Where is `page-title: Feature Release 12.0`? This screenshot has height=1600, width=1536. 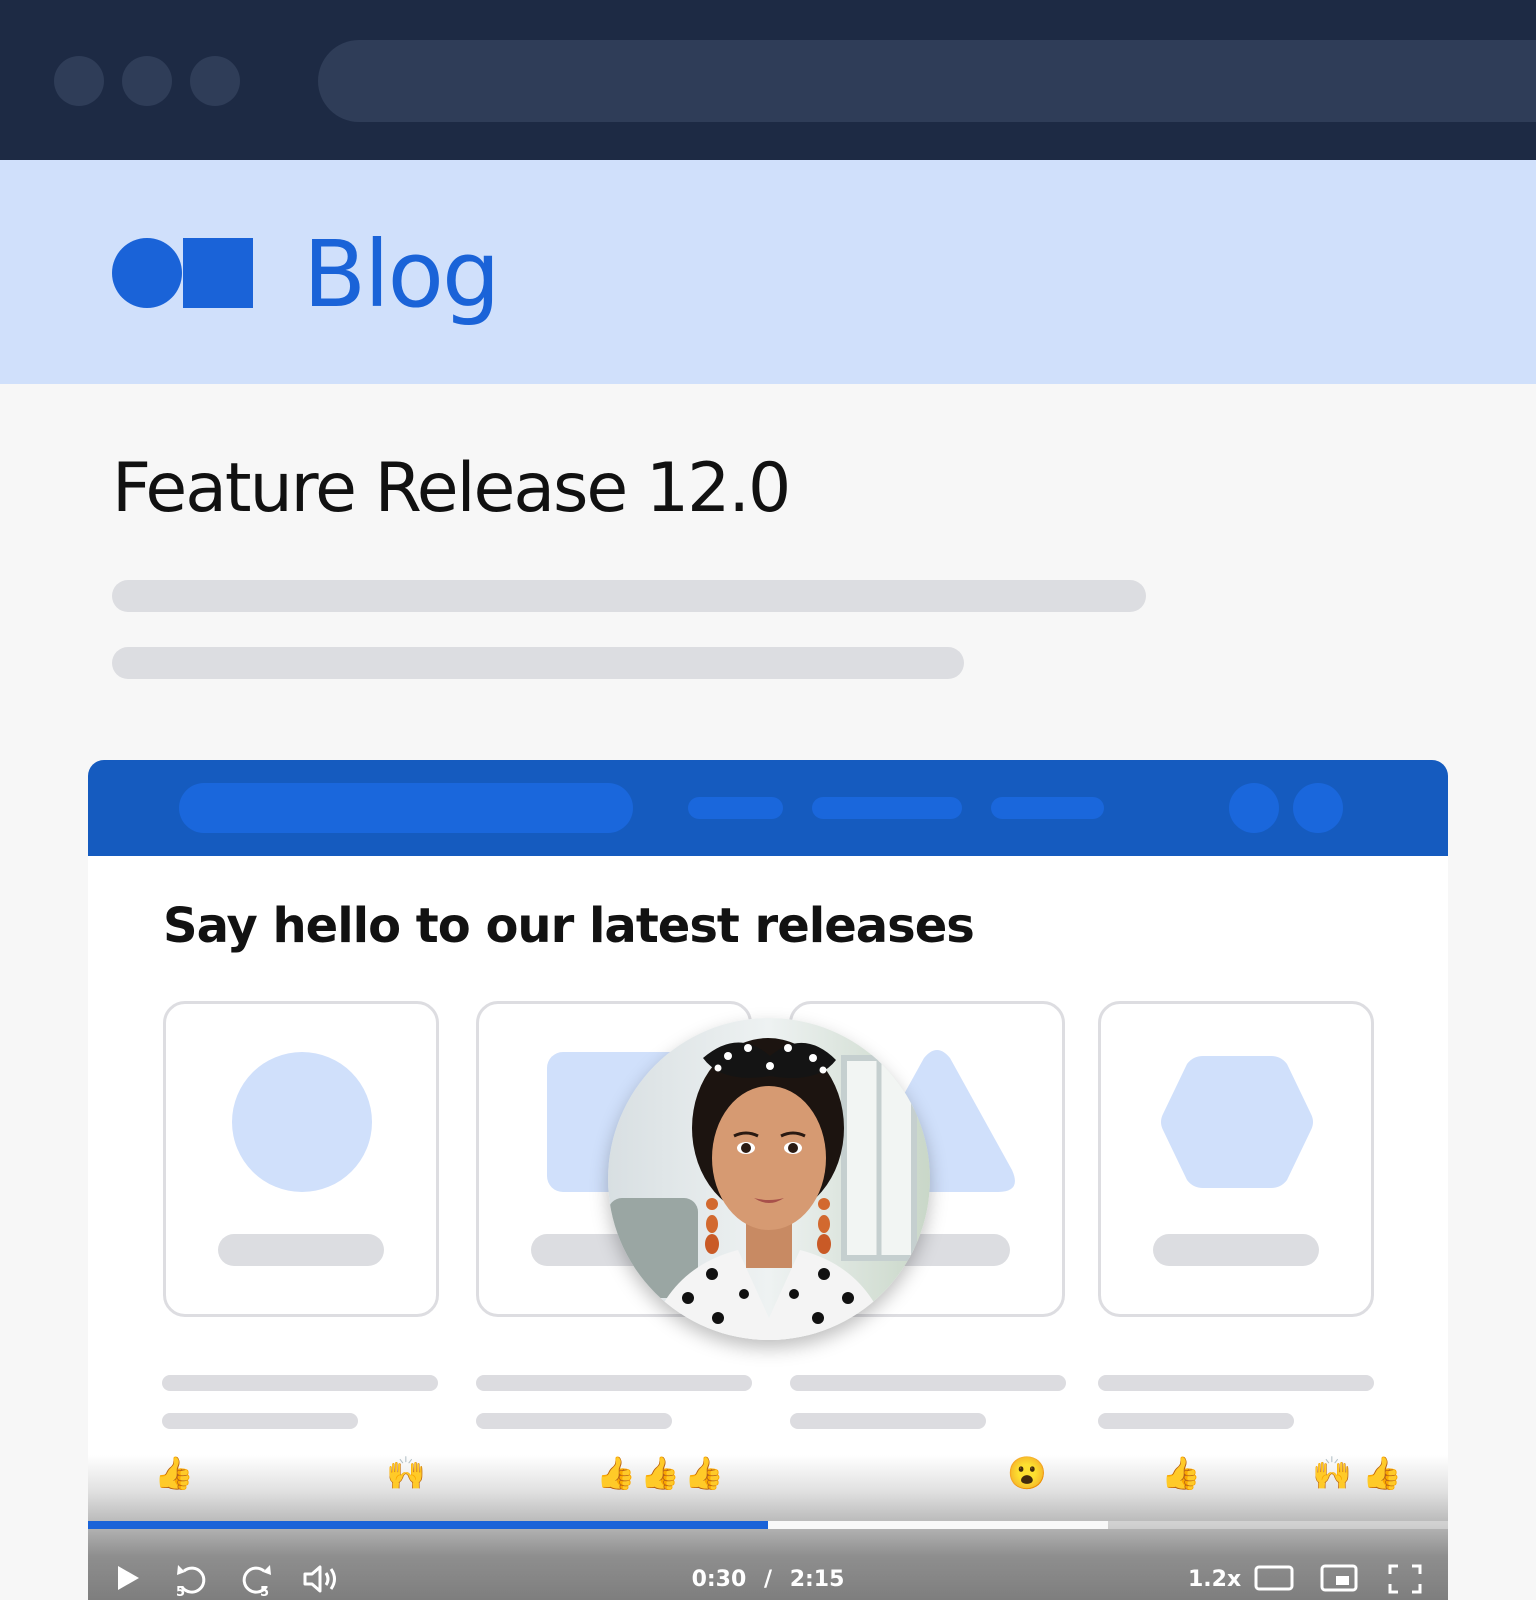
page-title: Feature Release 12.0 is located at coordinates (451, 488).